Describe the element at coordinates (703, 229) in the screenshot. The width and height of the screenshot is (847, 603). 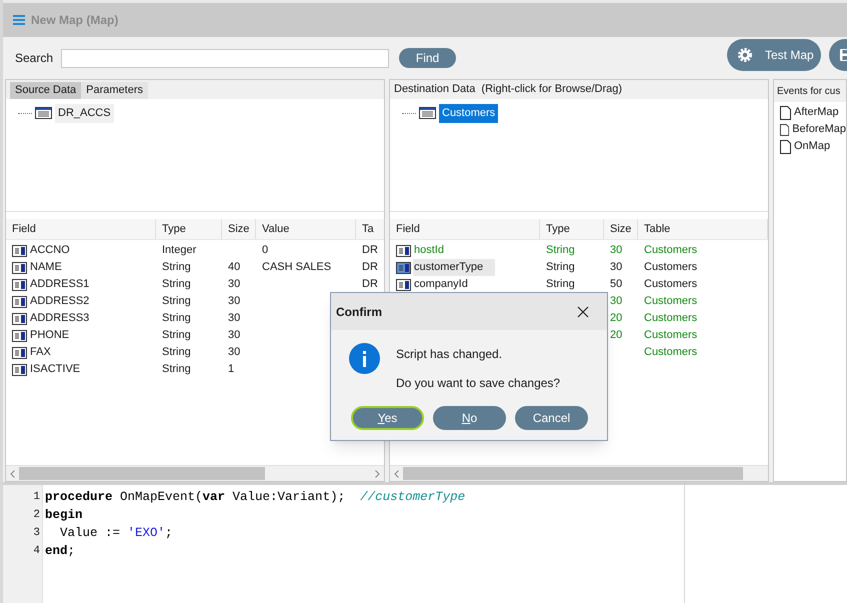
I see `column-header: Table` at that location.